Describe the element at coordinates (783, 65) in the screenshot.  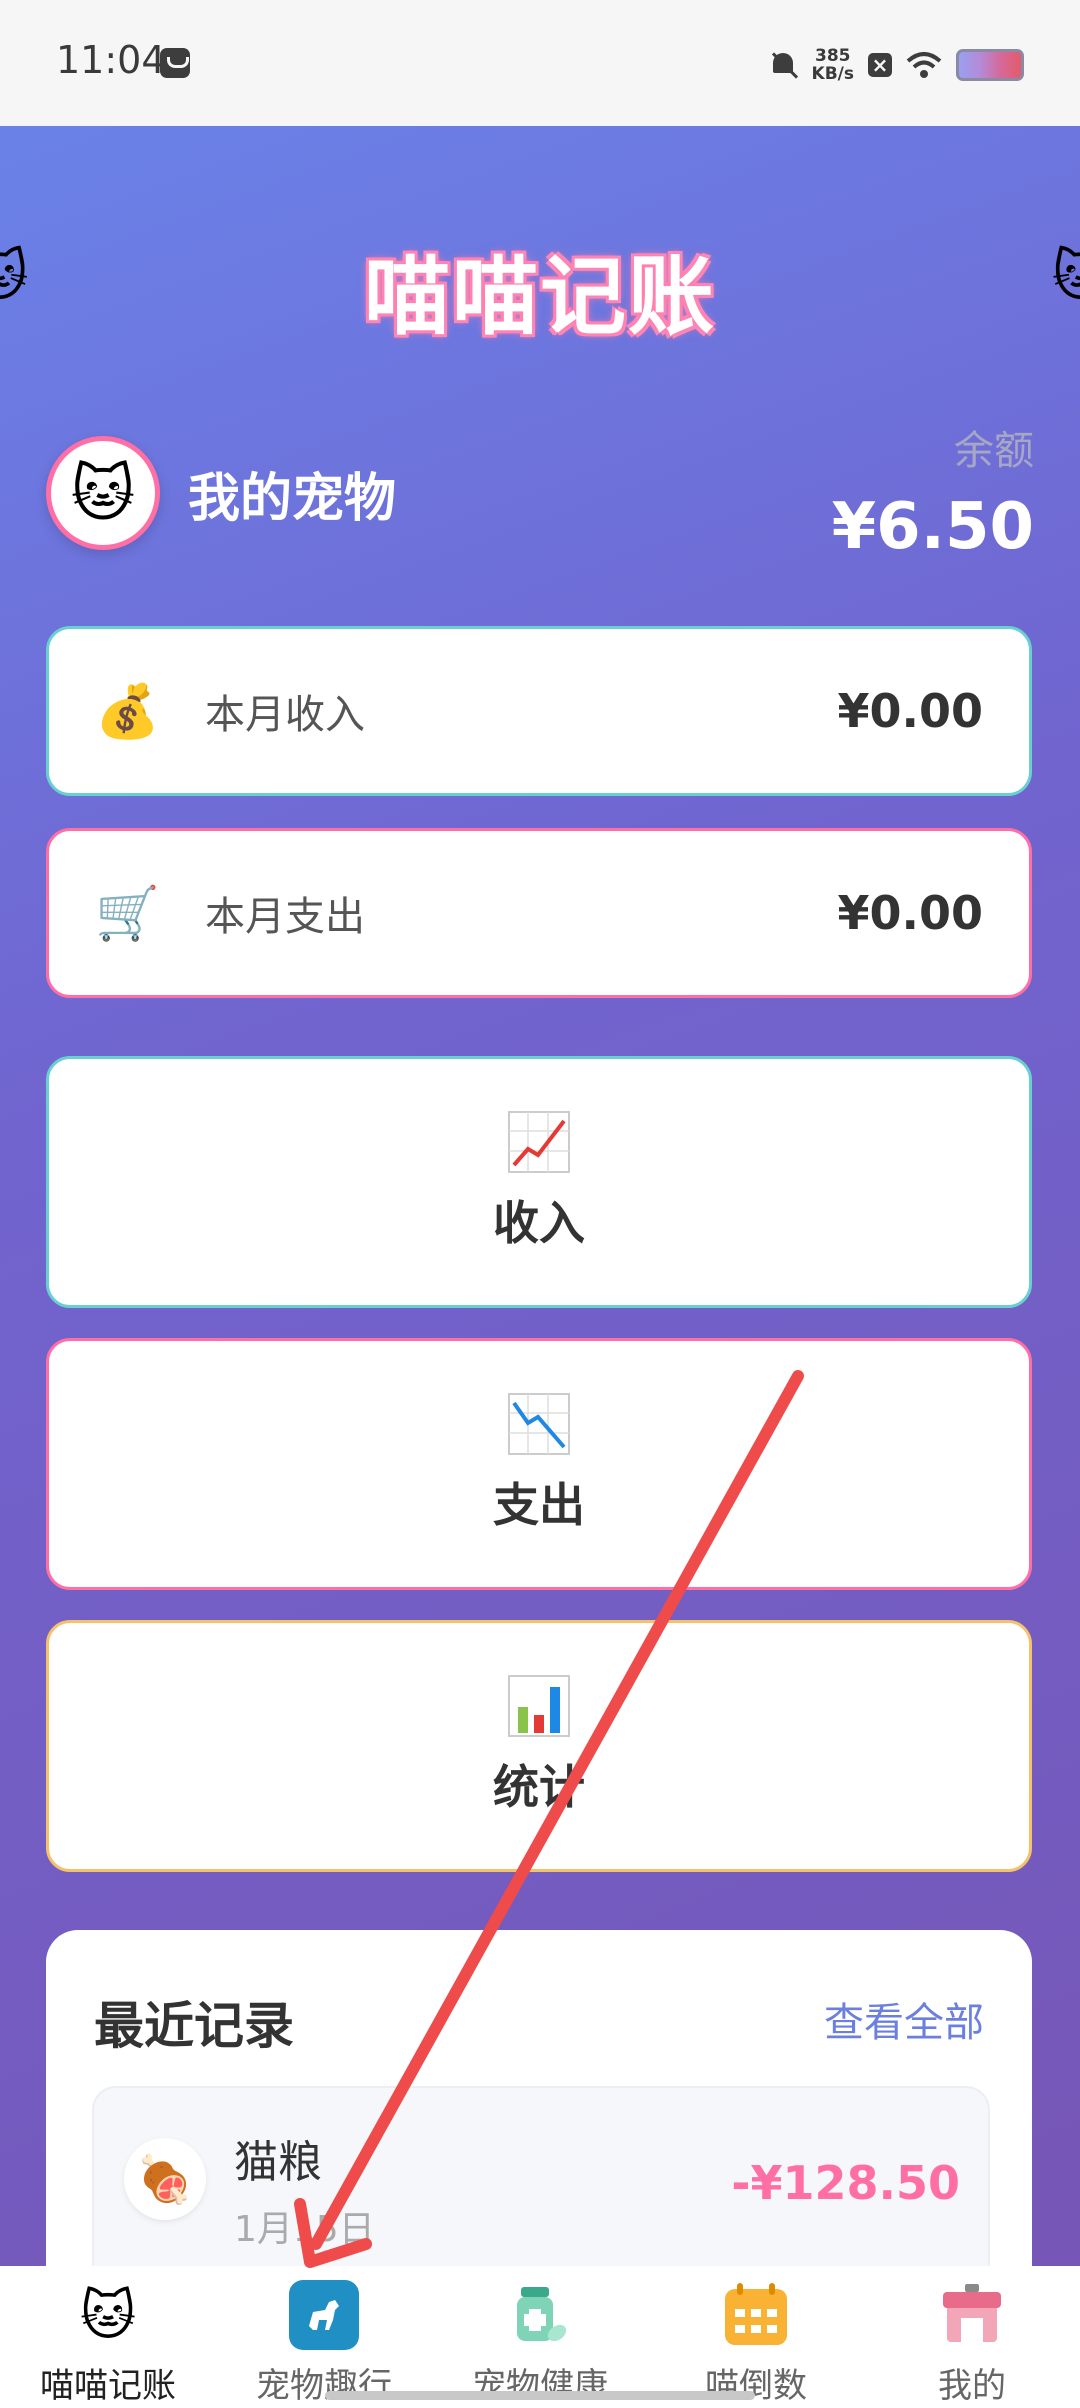
I see `mute-icon` at that location.